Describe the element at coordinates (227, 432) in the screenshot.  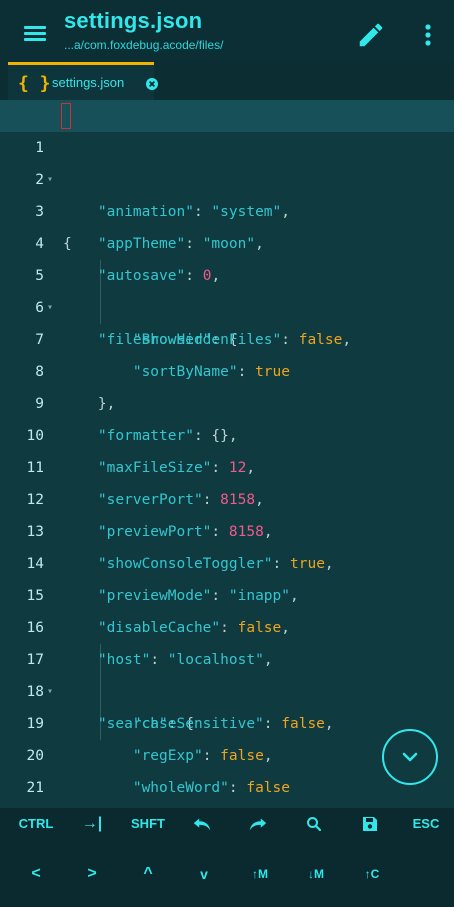
I see `code-line: 10 "maxFileSize": 12,` at that location.